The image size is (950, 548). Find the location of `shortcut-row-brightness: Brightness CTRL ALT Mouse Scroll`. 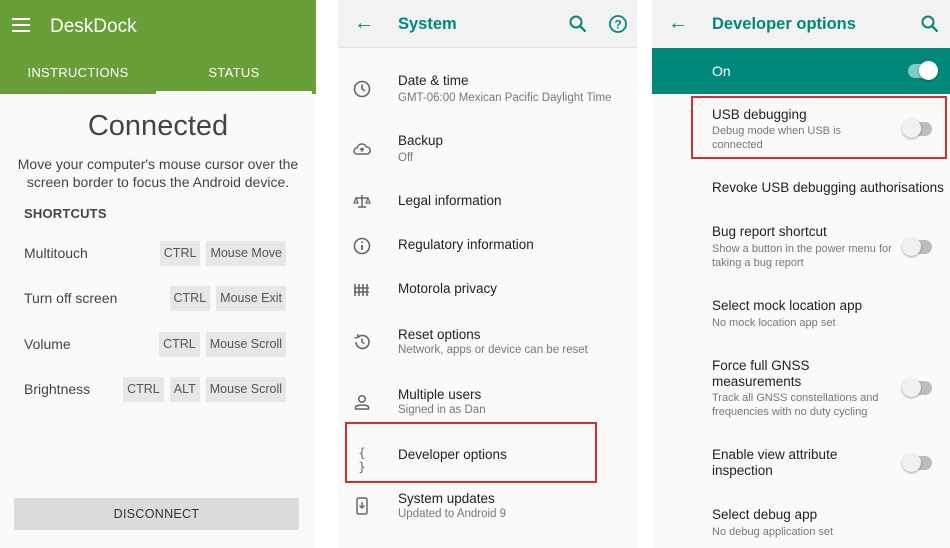

shortcut-row-brightness: Brightness CTRL ALT Mouse Scroll is located at coordinates (155, 390).